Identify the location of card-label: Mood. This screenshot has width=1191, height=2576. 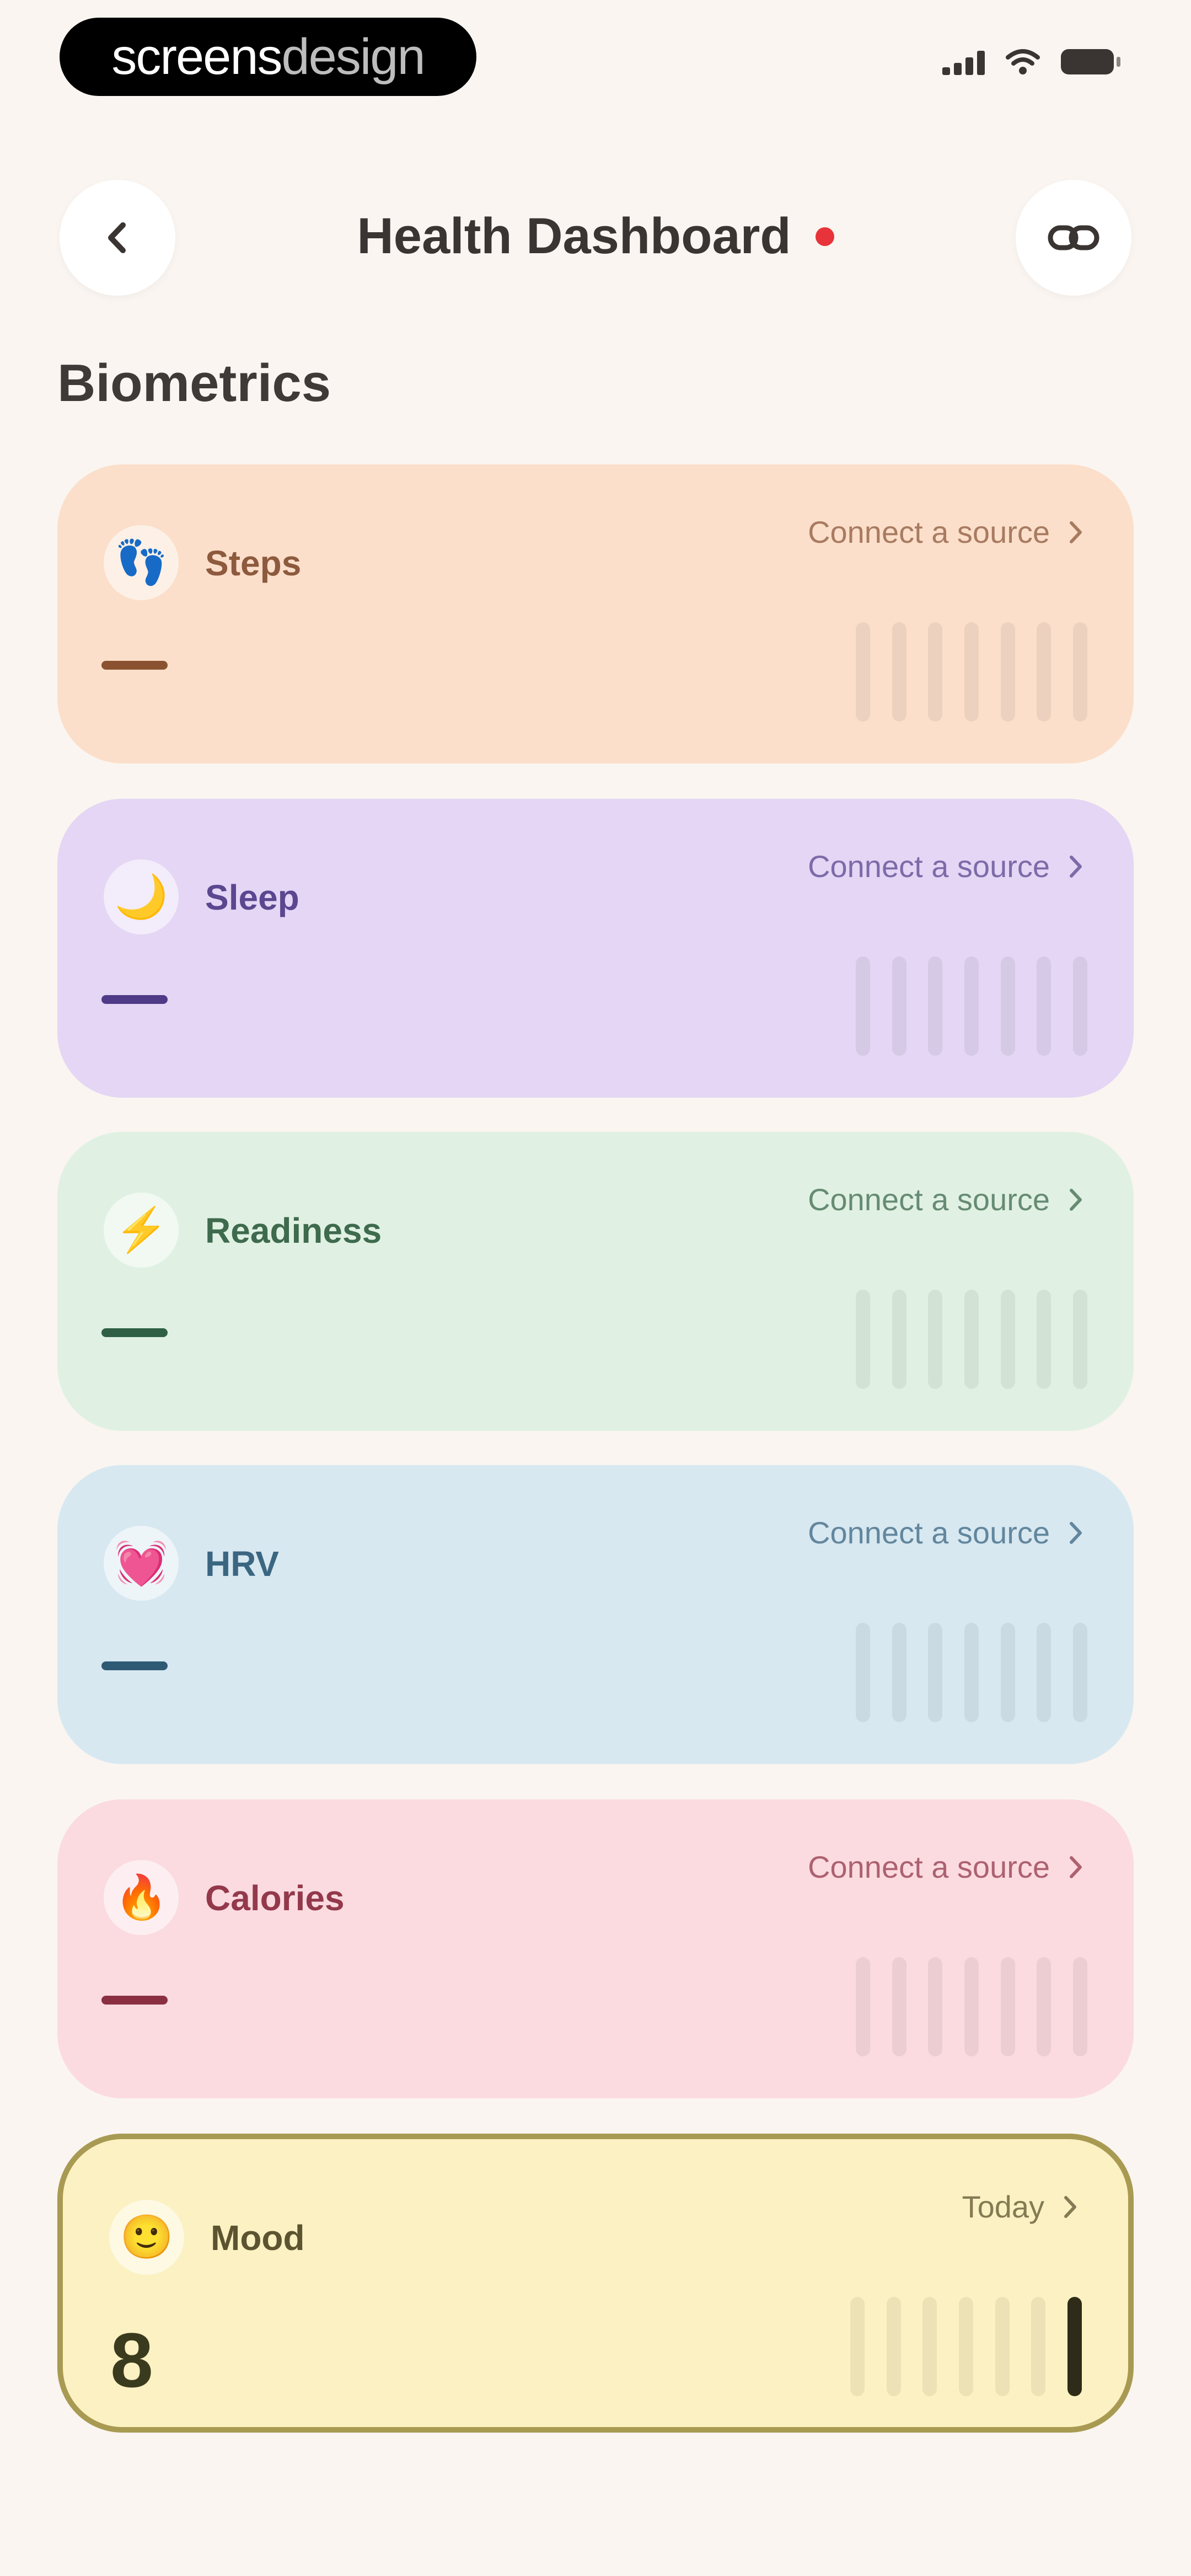
(258, 2238).